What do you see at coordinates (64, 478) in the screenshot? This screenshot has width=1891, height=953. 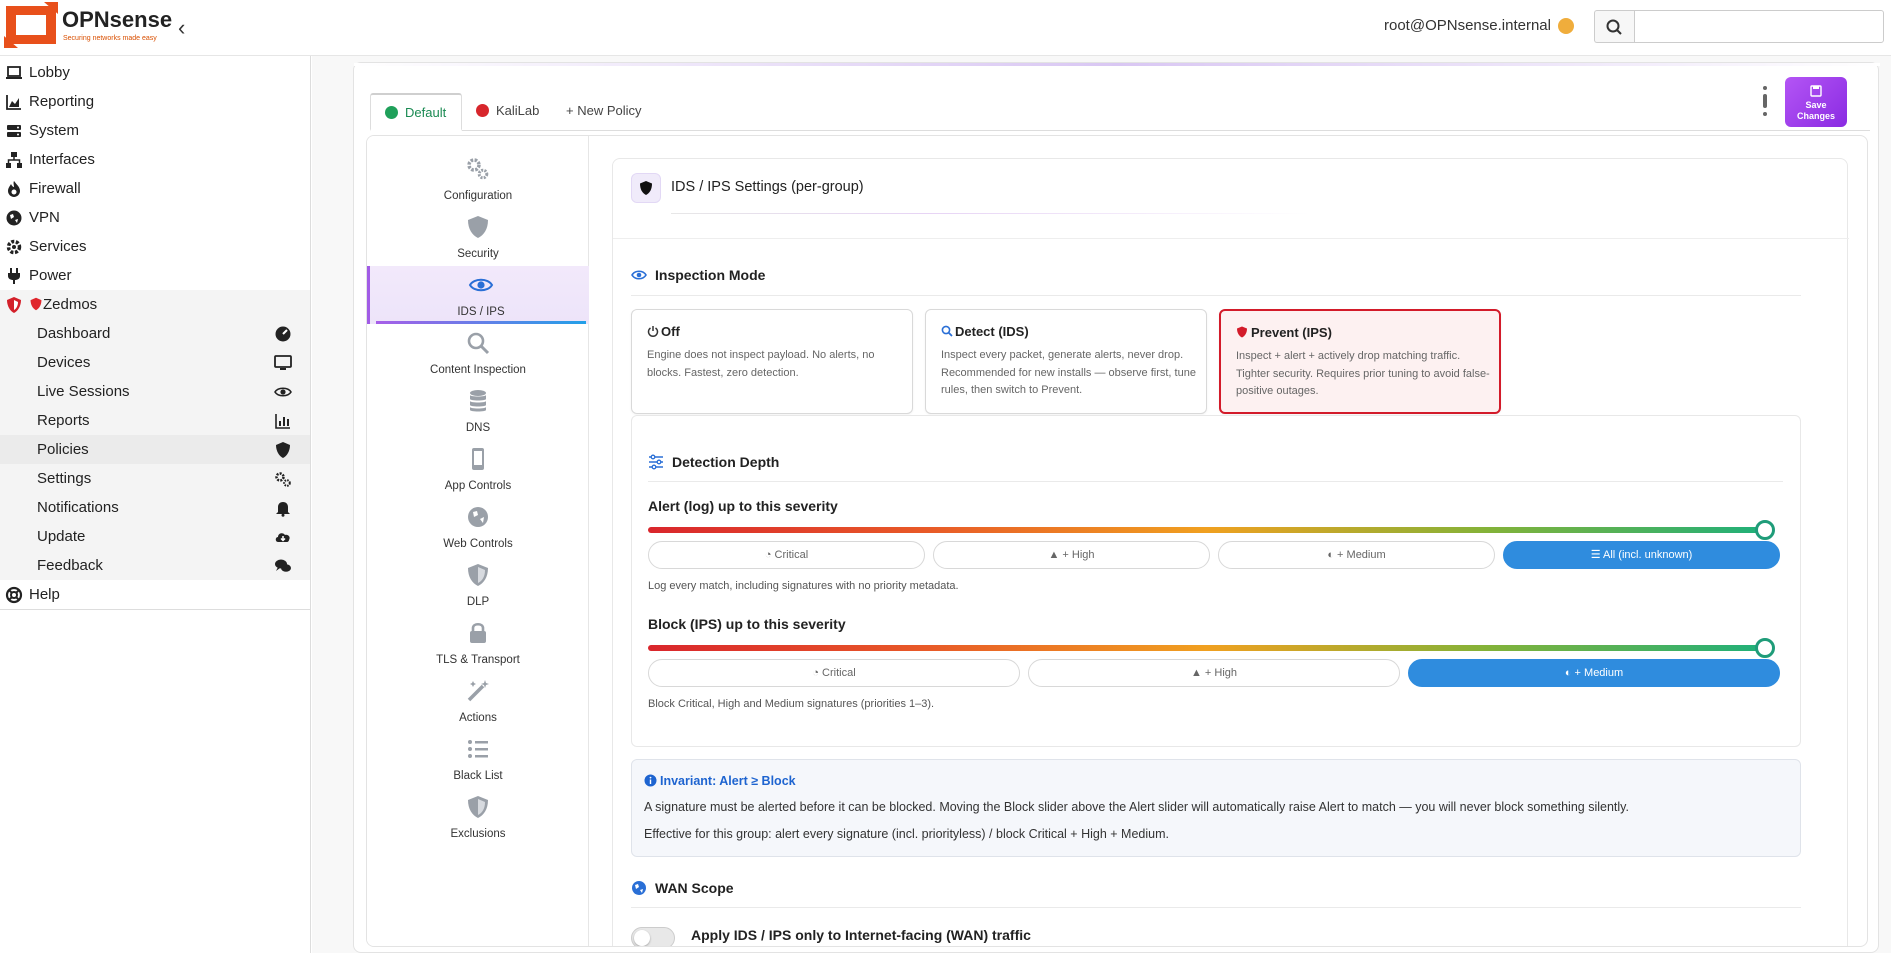 I see `sidebar-item-label: Settings` at bounding box center [64, 478].